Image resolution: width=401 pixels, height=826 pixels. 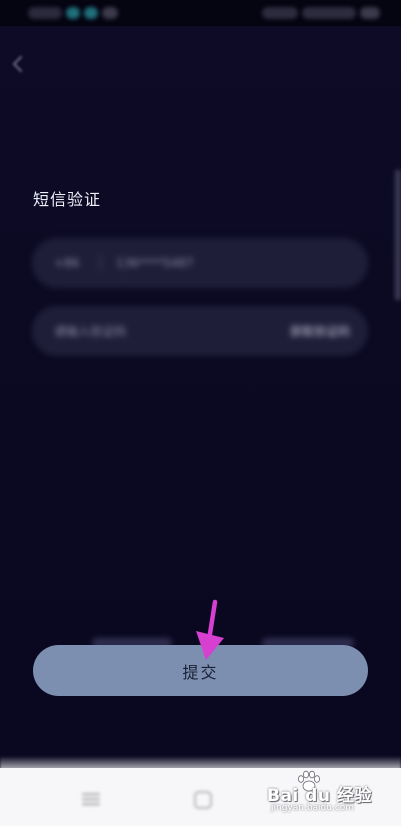 I want to click on status-bar-notification-icon, so click(x=110, y=13).